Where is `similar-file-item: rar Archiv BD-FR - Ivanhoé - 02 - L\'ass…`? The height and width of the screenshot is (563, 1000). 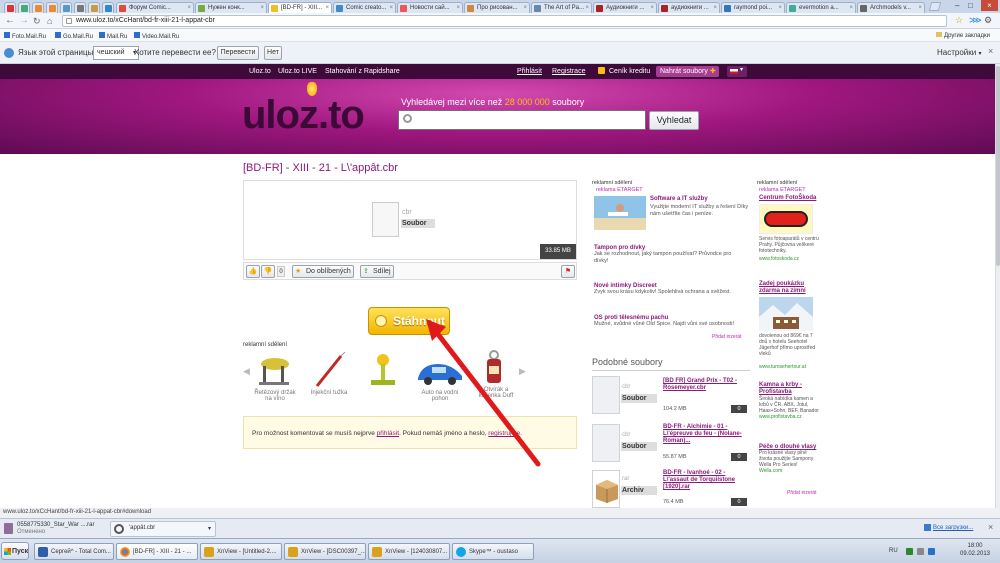 similar-file-item: rar Archiv BD-FR - Ivanhoé - 02 - L\'ass… is located at coordinates (671, 490).